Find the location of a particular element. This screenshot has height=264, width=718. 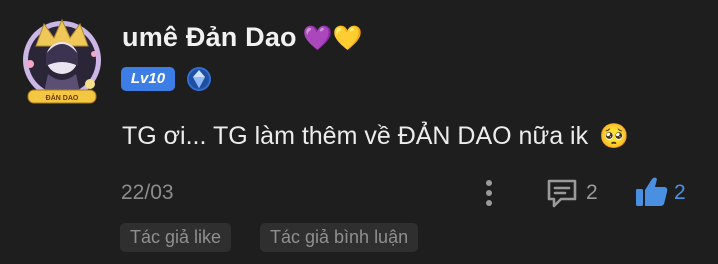

thumbs-up-icon is located at coordinates (652, 192).